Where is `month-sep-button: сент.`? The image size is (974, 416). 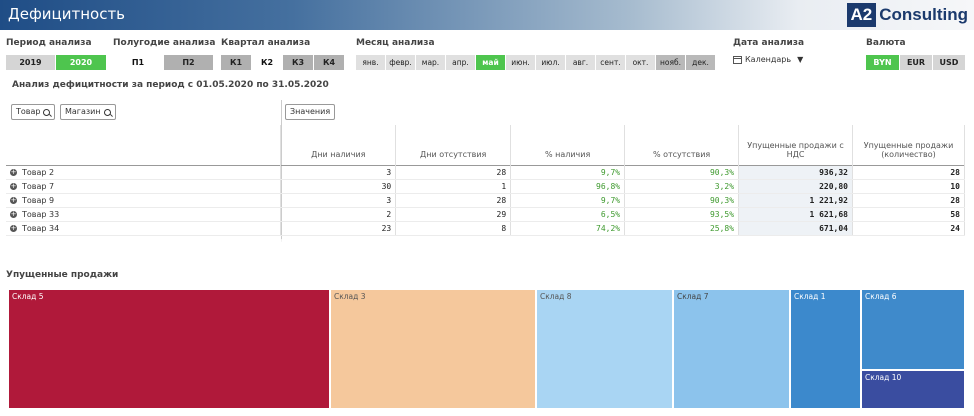
month-sep-button: сент. is located at coordinates (611, 62).